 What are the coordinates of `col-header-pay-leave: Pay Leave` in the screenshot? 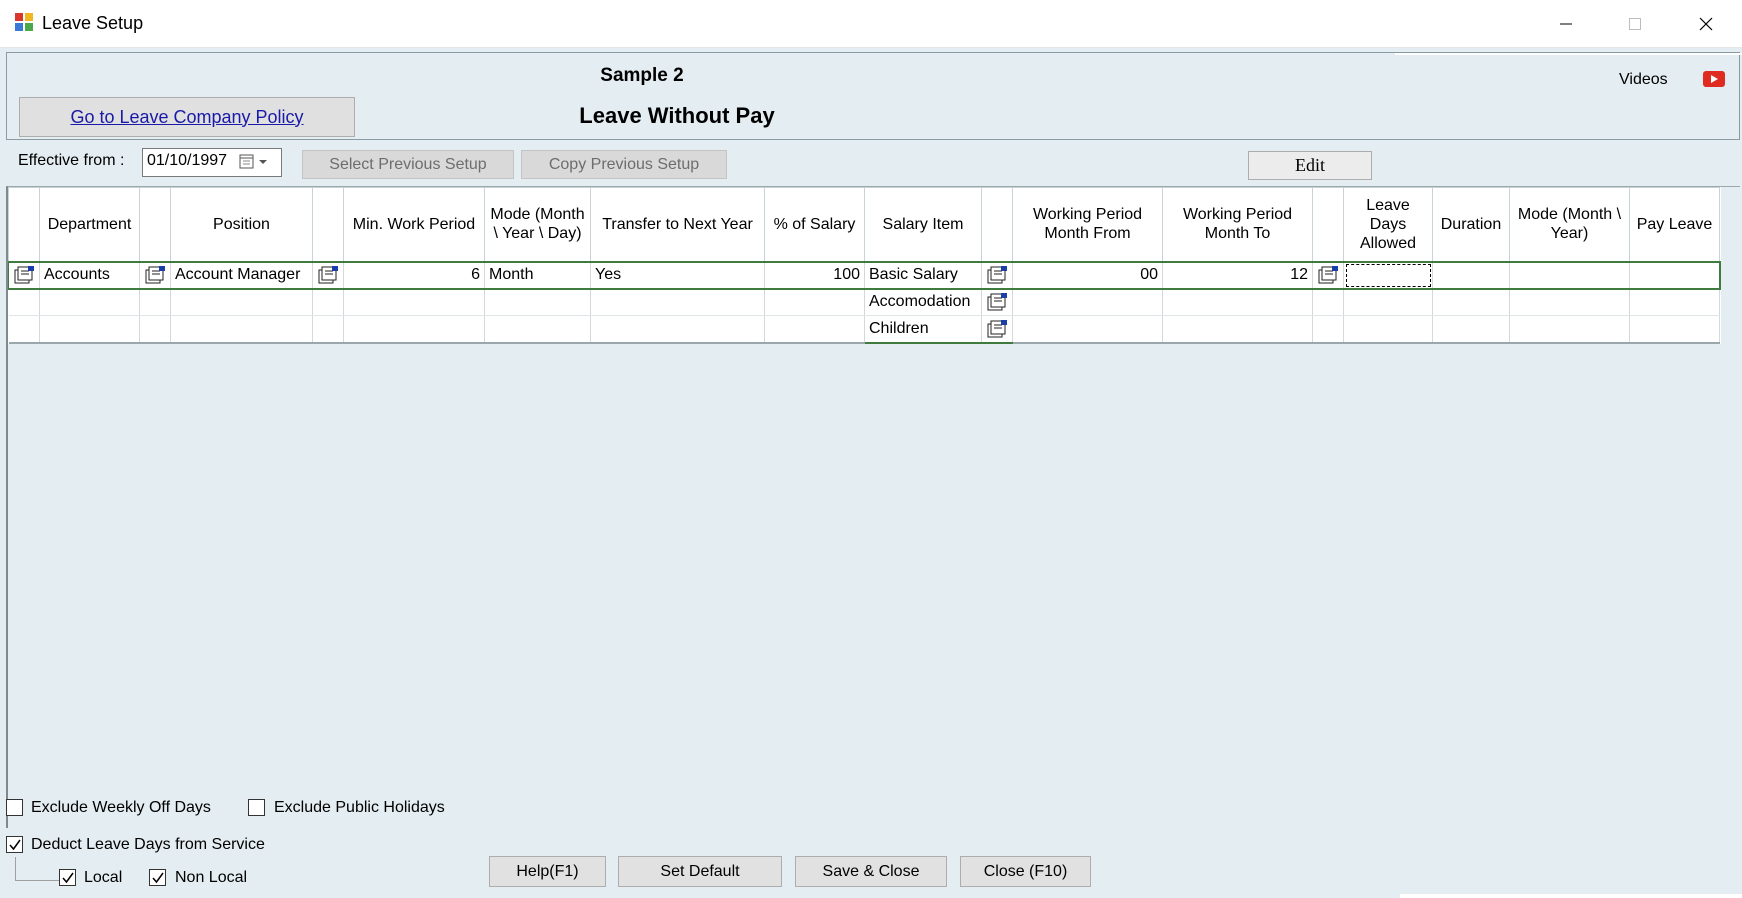 It's located at (1674, 224).